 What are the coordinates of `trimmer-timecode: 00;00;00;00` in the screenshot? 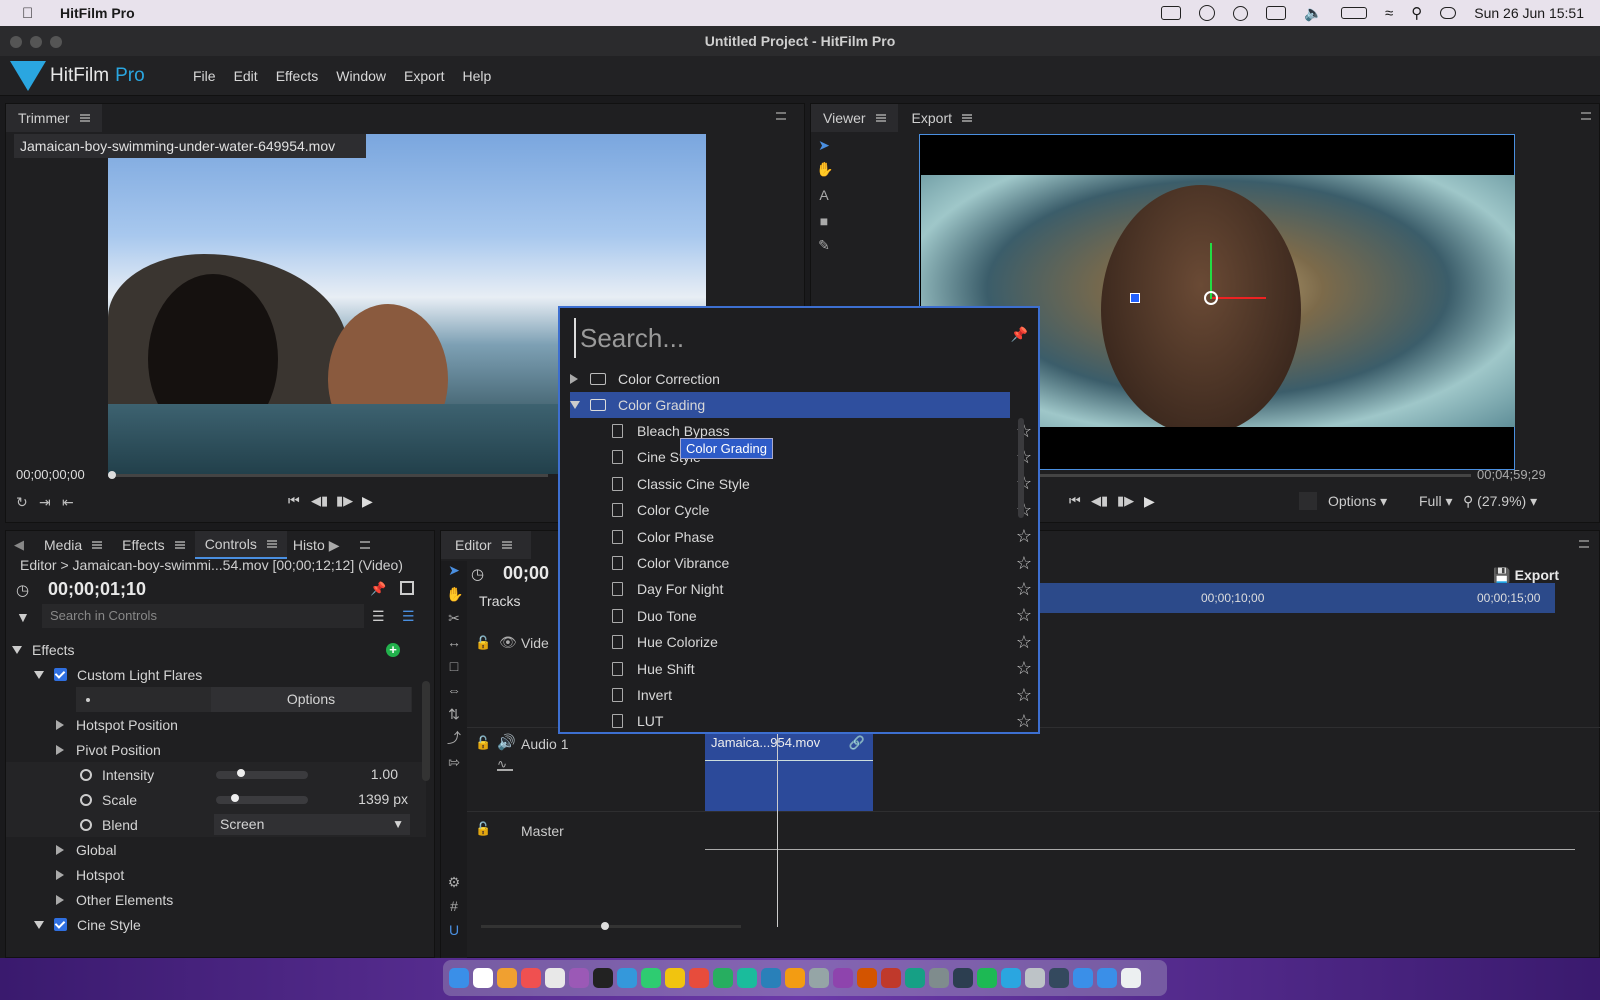 It's located at (50, 474).